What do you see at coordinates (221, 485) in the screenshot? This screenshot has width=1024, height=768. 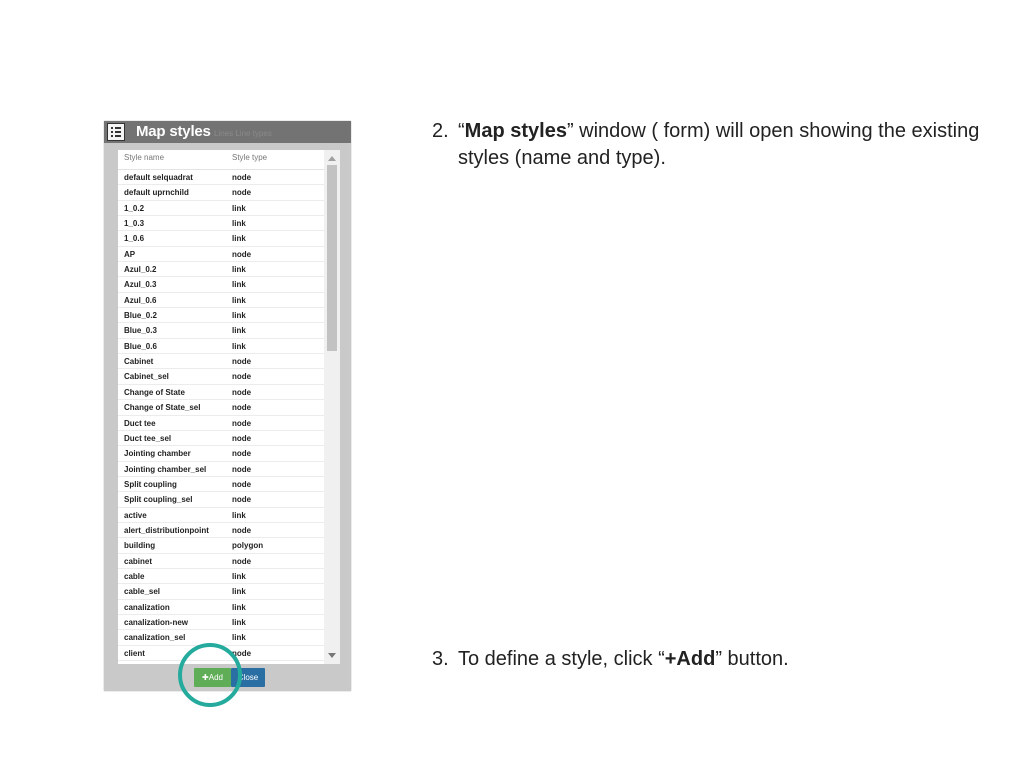 I see `table-row: Split coupling node` at bounding box center [221, 485].